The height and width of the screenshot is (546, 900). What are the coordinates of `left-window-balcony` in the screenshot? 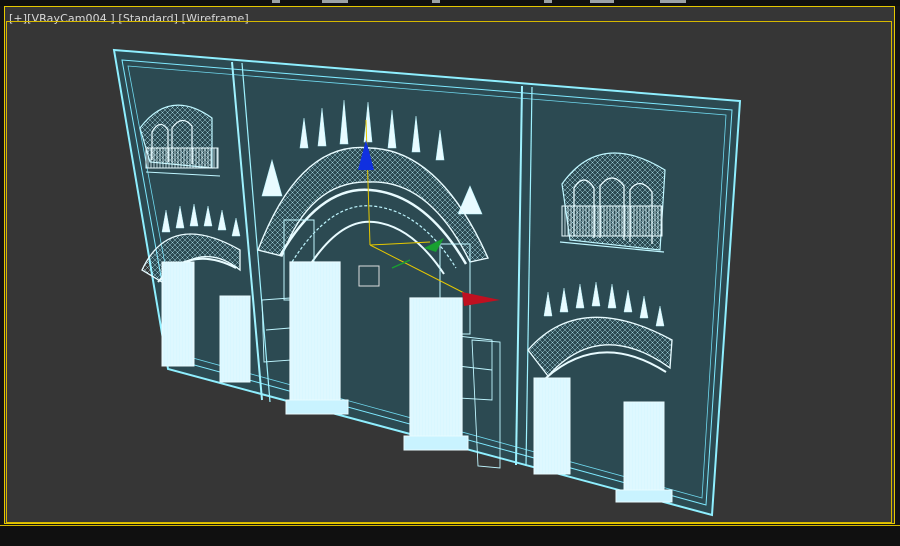 It's located at (180, 140).